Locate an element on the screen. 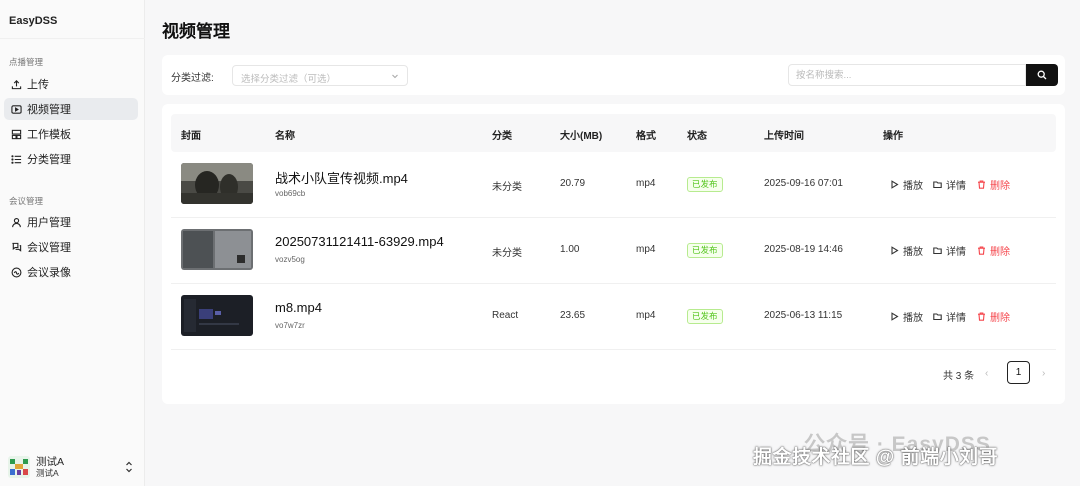 Image resolution: width=1080 pixels, height=486 pixels. page-title: 视频管理 is located at coordinates (196, 31).